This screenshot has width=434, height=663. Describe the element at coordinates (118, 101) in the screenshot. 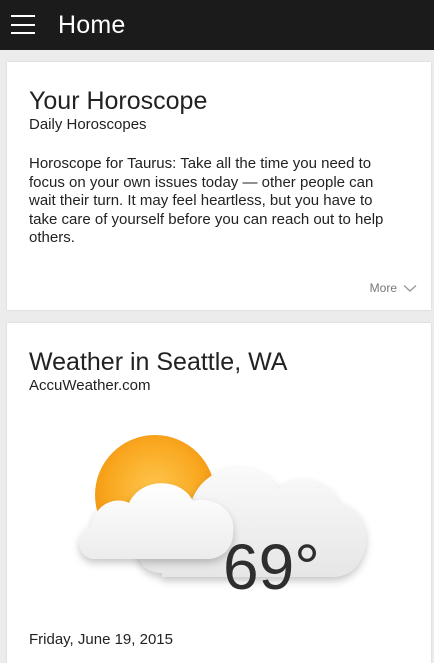

I see `horoscope-title: Your Horoscope` at that location.